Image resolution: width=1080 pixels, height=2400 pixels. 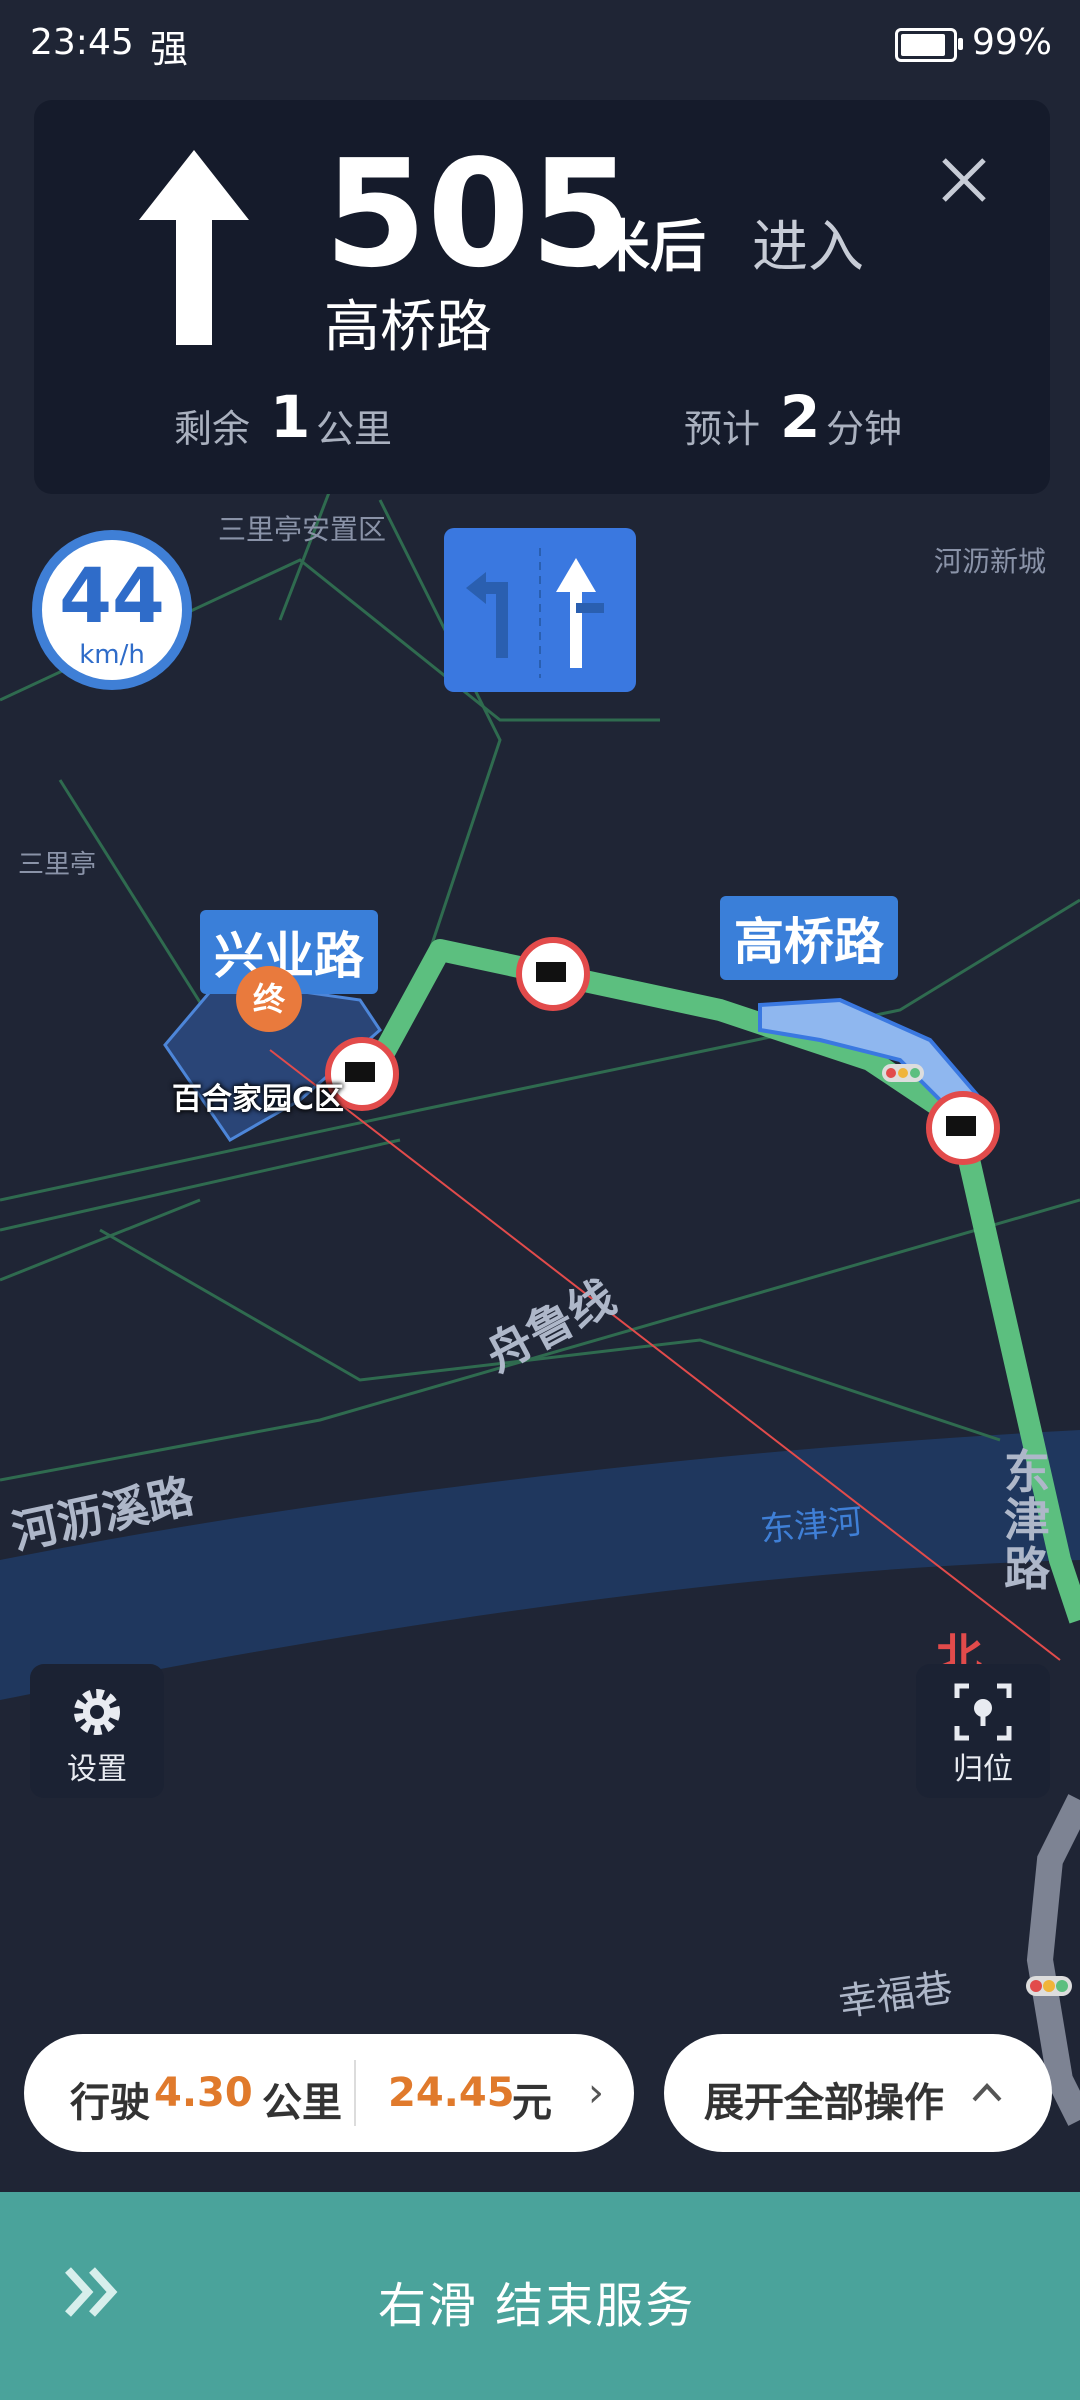 I want to click on eta-unit: 分钟, so click(x=864, y=429).